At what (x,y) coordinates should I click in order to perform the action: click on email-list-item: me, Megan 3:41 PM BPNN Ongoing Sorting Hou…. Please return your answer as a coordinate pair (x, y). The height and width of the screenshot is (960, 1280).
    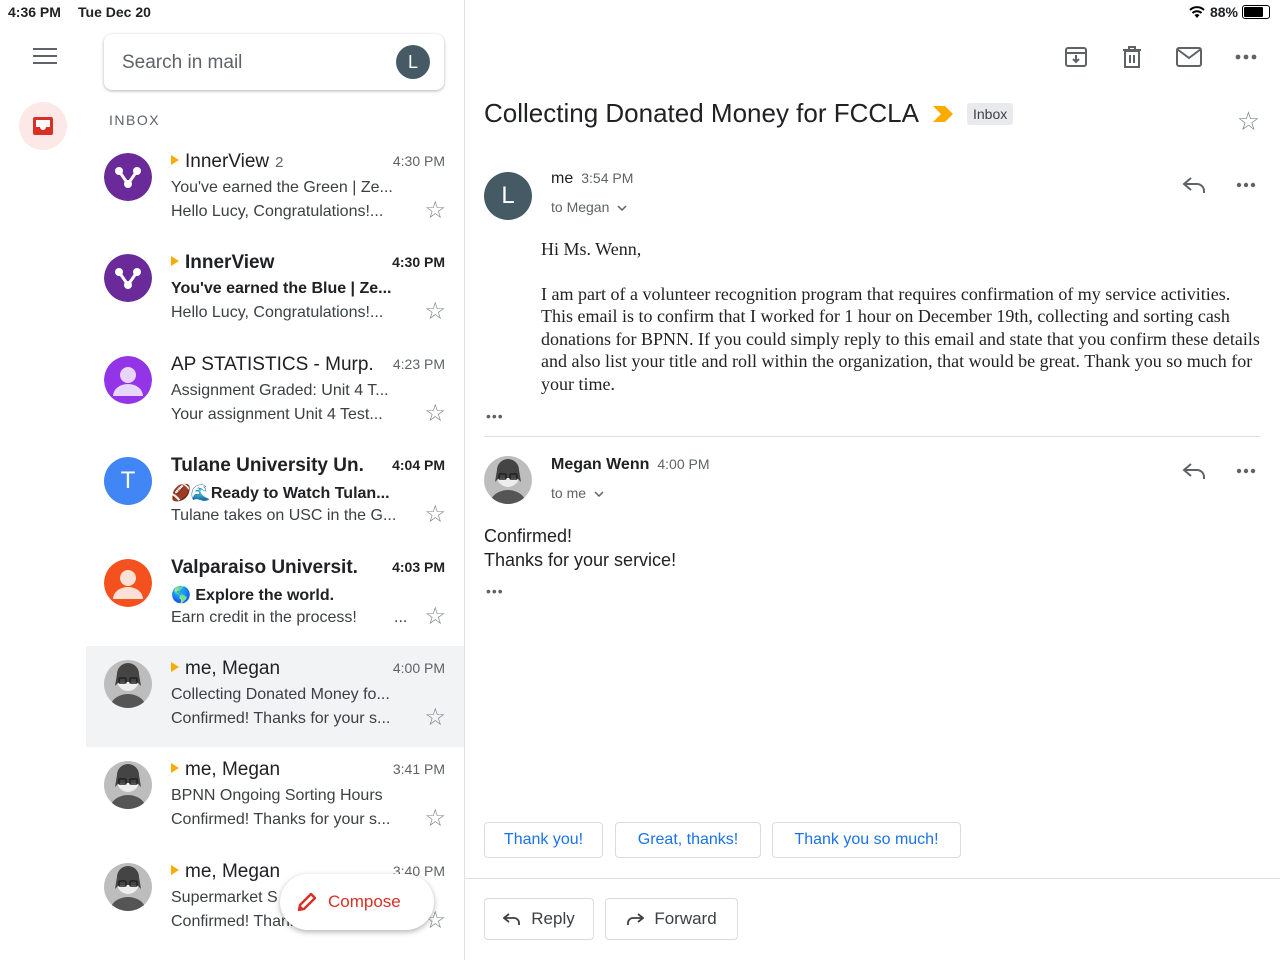
    Looking at the image, I should click on (275, 797).